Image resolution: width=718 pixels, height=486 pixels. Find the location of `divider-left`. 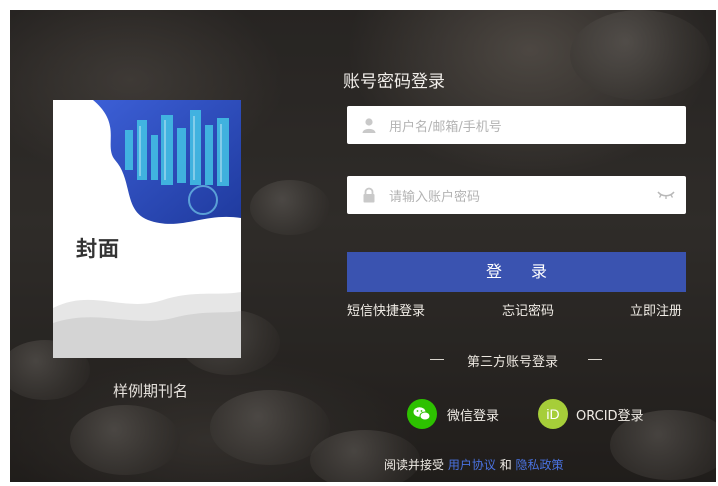

divider-left is located at coordinates (437, 359).